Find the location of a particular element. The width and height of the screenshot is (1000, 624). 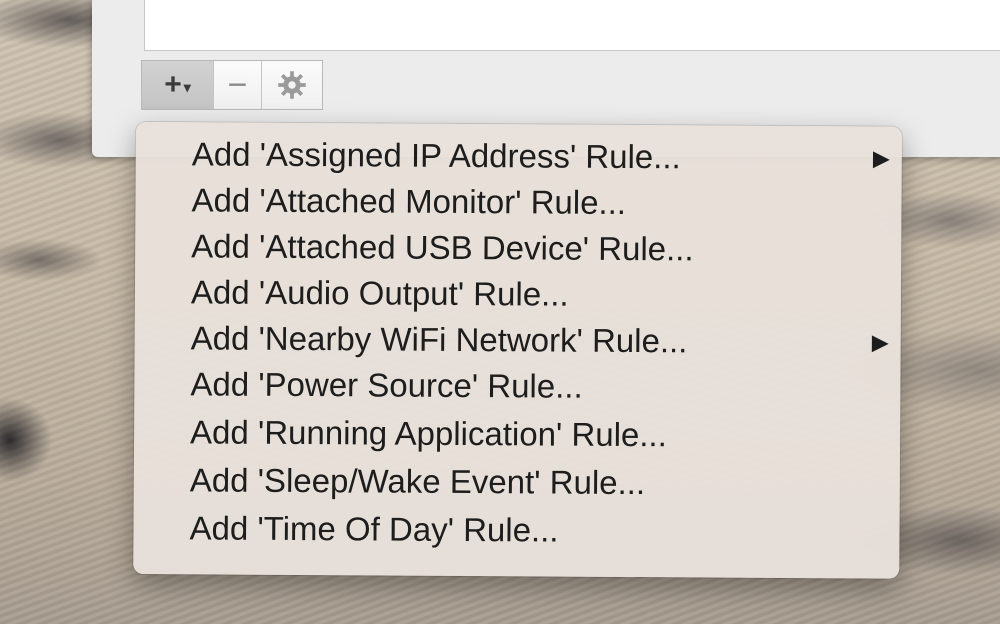

rule-button-bar: + ▾ − is located at coordinates (232, 85).